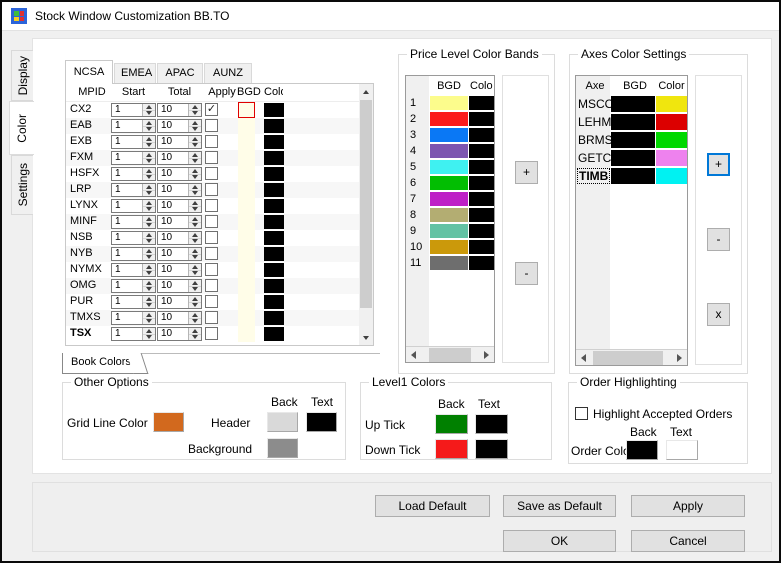  I want to click on up-tick-text-swatch, so click(491, 424).